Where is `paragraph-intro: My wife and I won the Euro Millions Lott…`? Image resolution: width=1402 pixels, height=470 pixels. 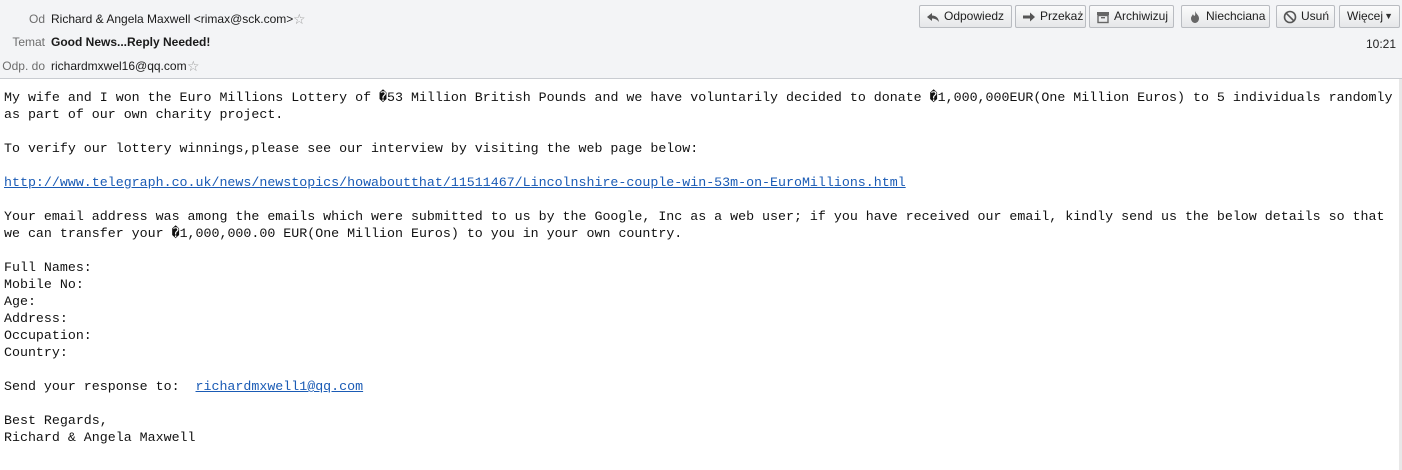
paragraph-intro: My wife and I won the Euro Millions Lott… is located at coordinates (702, 106).